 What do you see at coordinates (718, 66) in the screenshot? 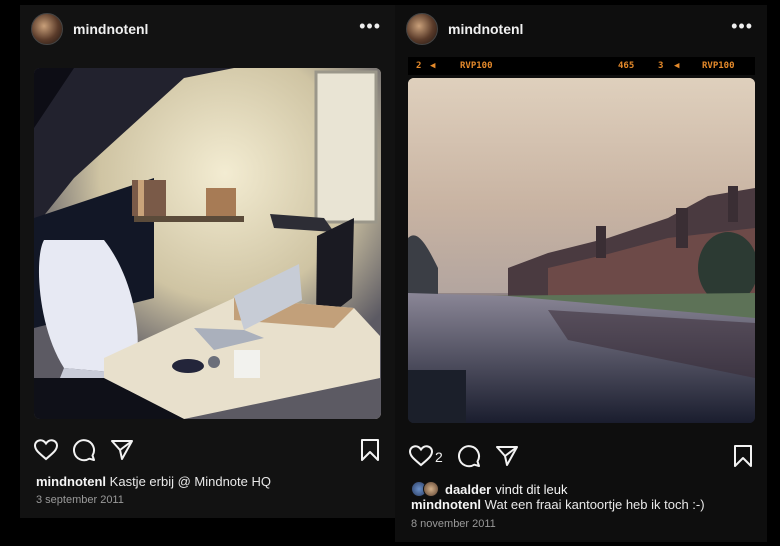
I see `film-code-right: RVP100` at bounding box center [718, 66].